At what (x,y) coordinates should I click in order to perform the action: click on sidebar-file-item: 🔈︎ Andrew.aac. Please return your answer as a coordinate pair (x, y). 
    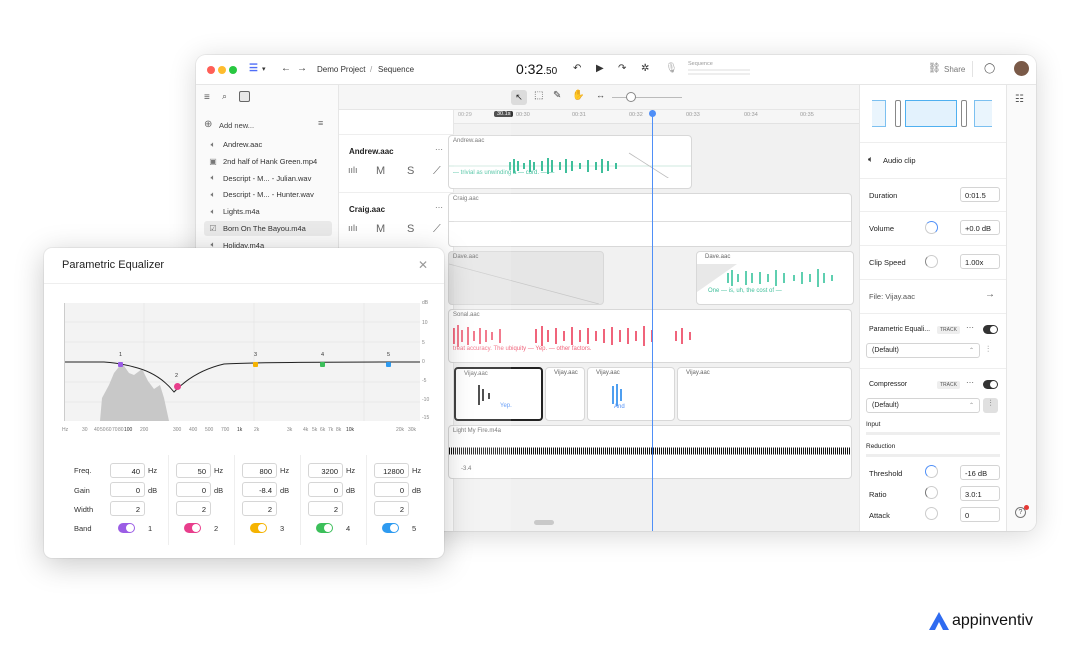
    Looking at the image, I should click on (268, 144).